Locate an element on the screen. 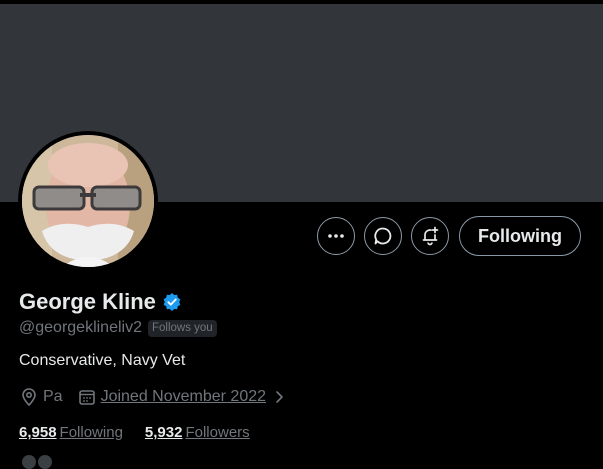 Image resolution: width=603 pixels, height=469 pixels. followers-label: Followers is located at coordinates (217, 432).